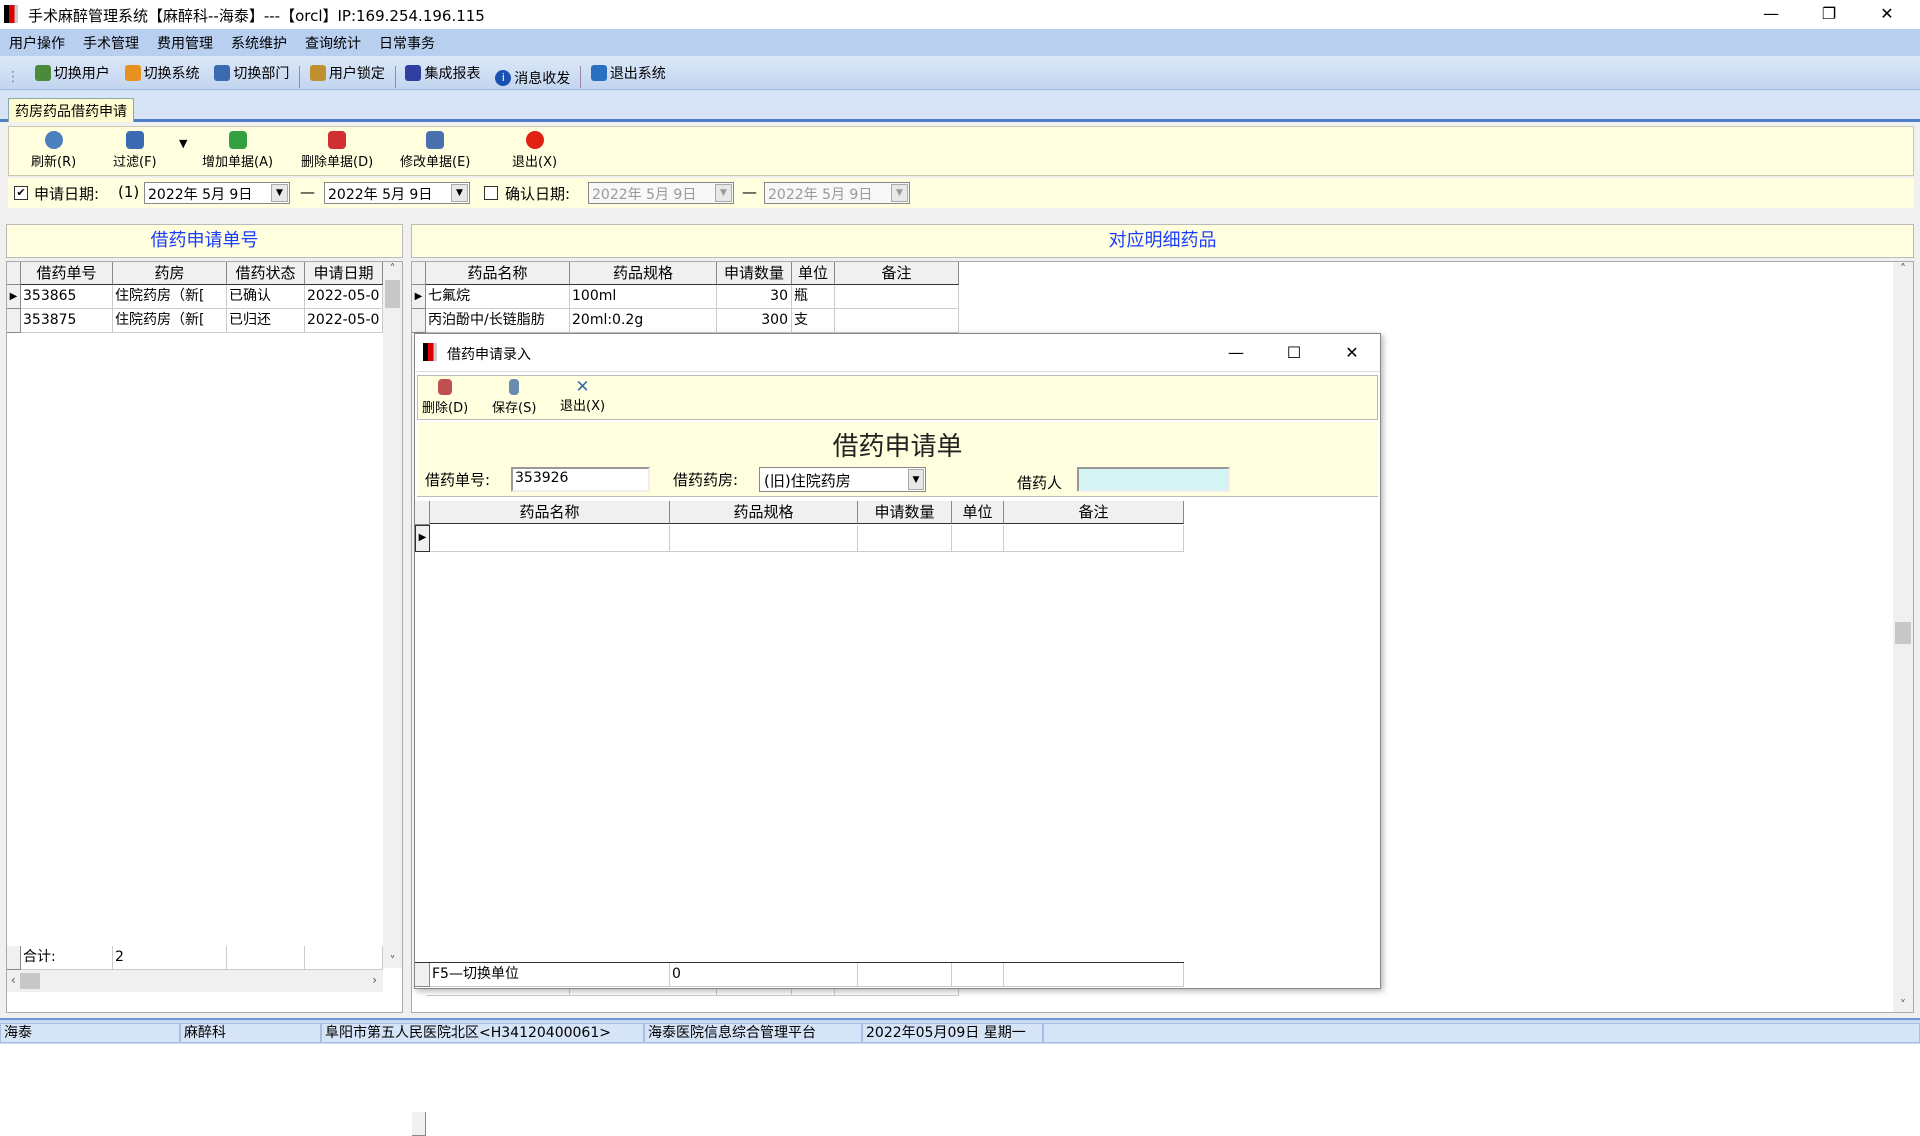 The image size is (1920, 1136). Describe the element at coordinates (498, 321) in the screenshot. I see `table-cell: 丙泊酚中/长链脂肪` at that location.